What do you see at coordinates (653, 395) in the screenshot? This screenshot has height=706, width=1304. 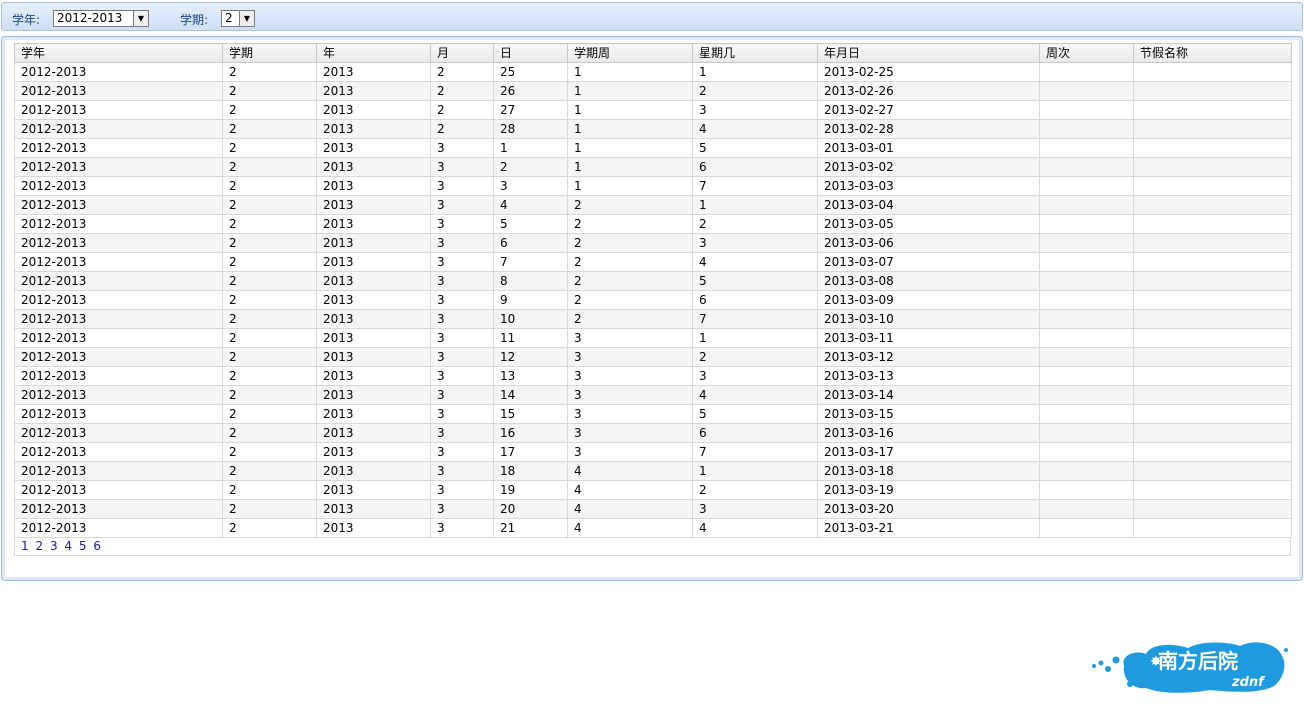 I see `table-row: 2012-2013 2 2013 3 14 3 4 2013-03-14` at bounding box center [653, 395].